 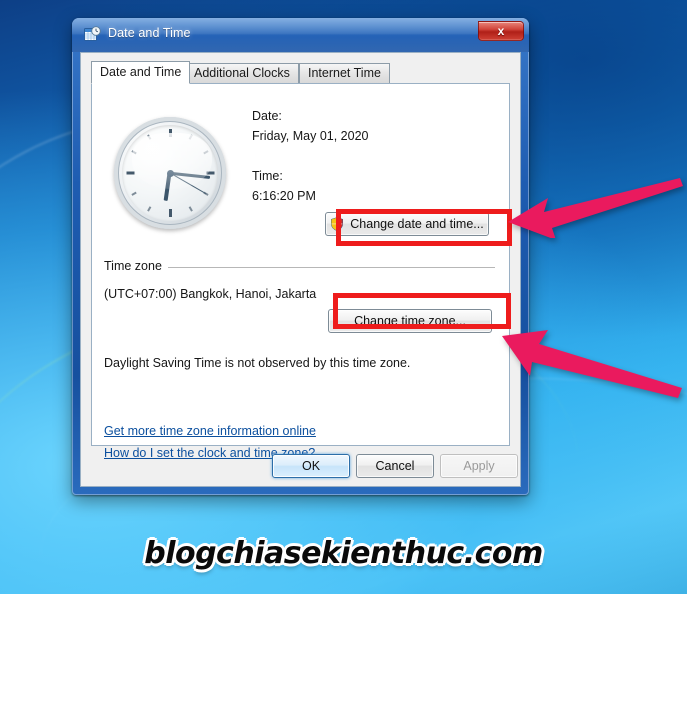 I want to click on time-zone-value: (UTC+07:00) Bangkok, Hanoi, Jakarta, so click(x=210, y=294).